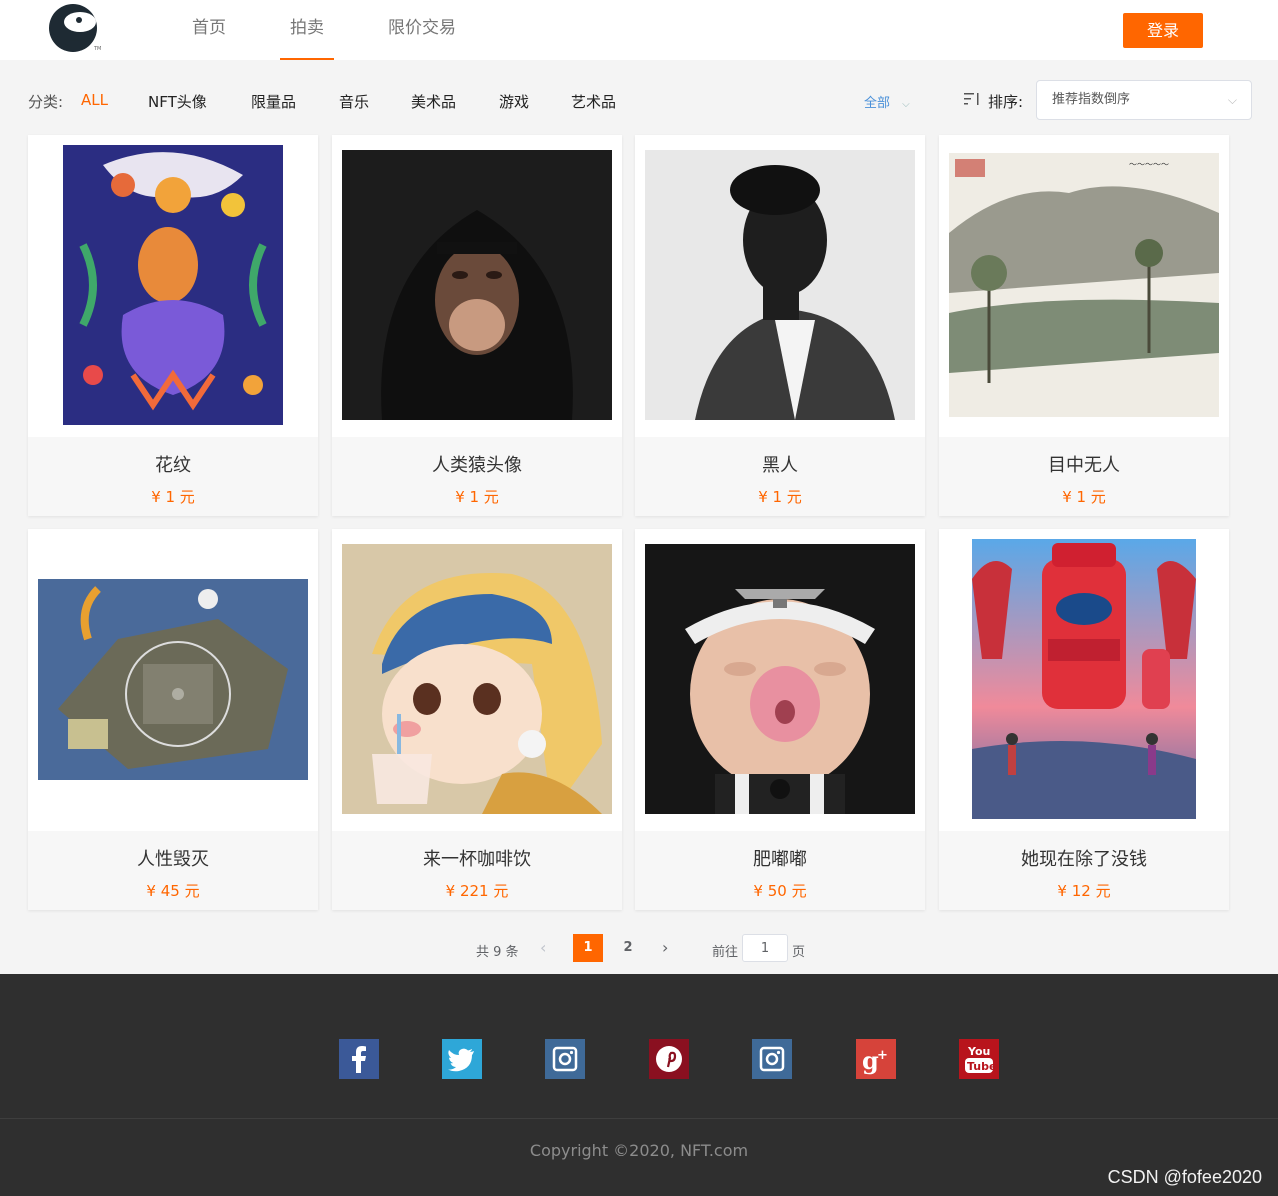 The width and height of the screenshot is (1278, 1196). I want to click on product-name: 花纹, so click(173, 465).